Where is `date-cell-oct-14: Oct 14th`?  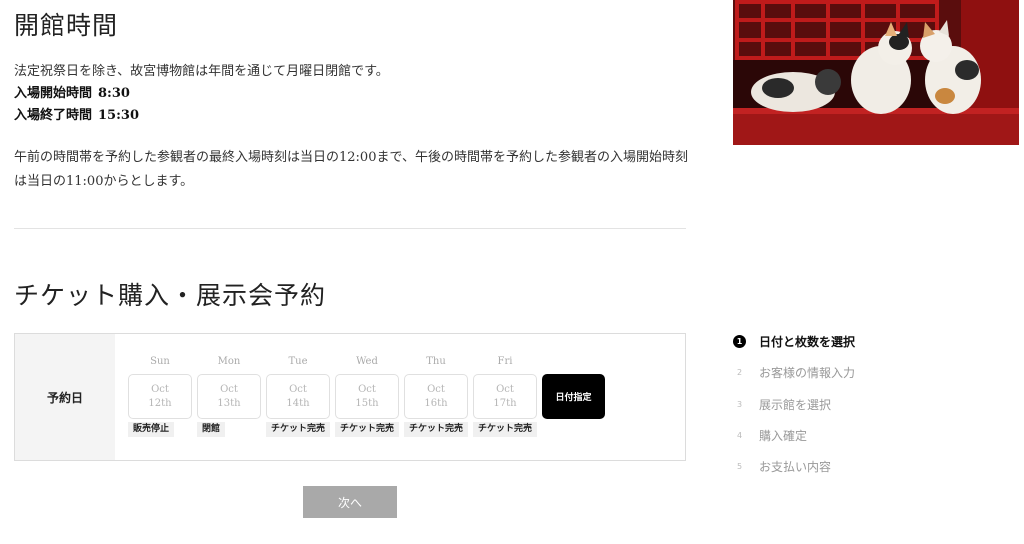
date-cell-oct-14: Oct 14th is located at coordinates (298, 396).